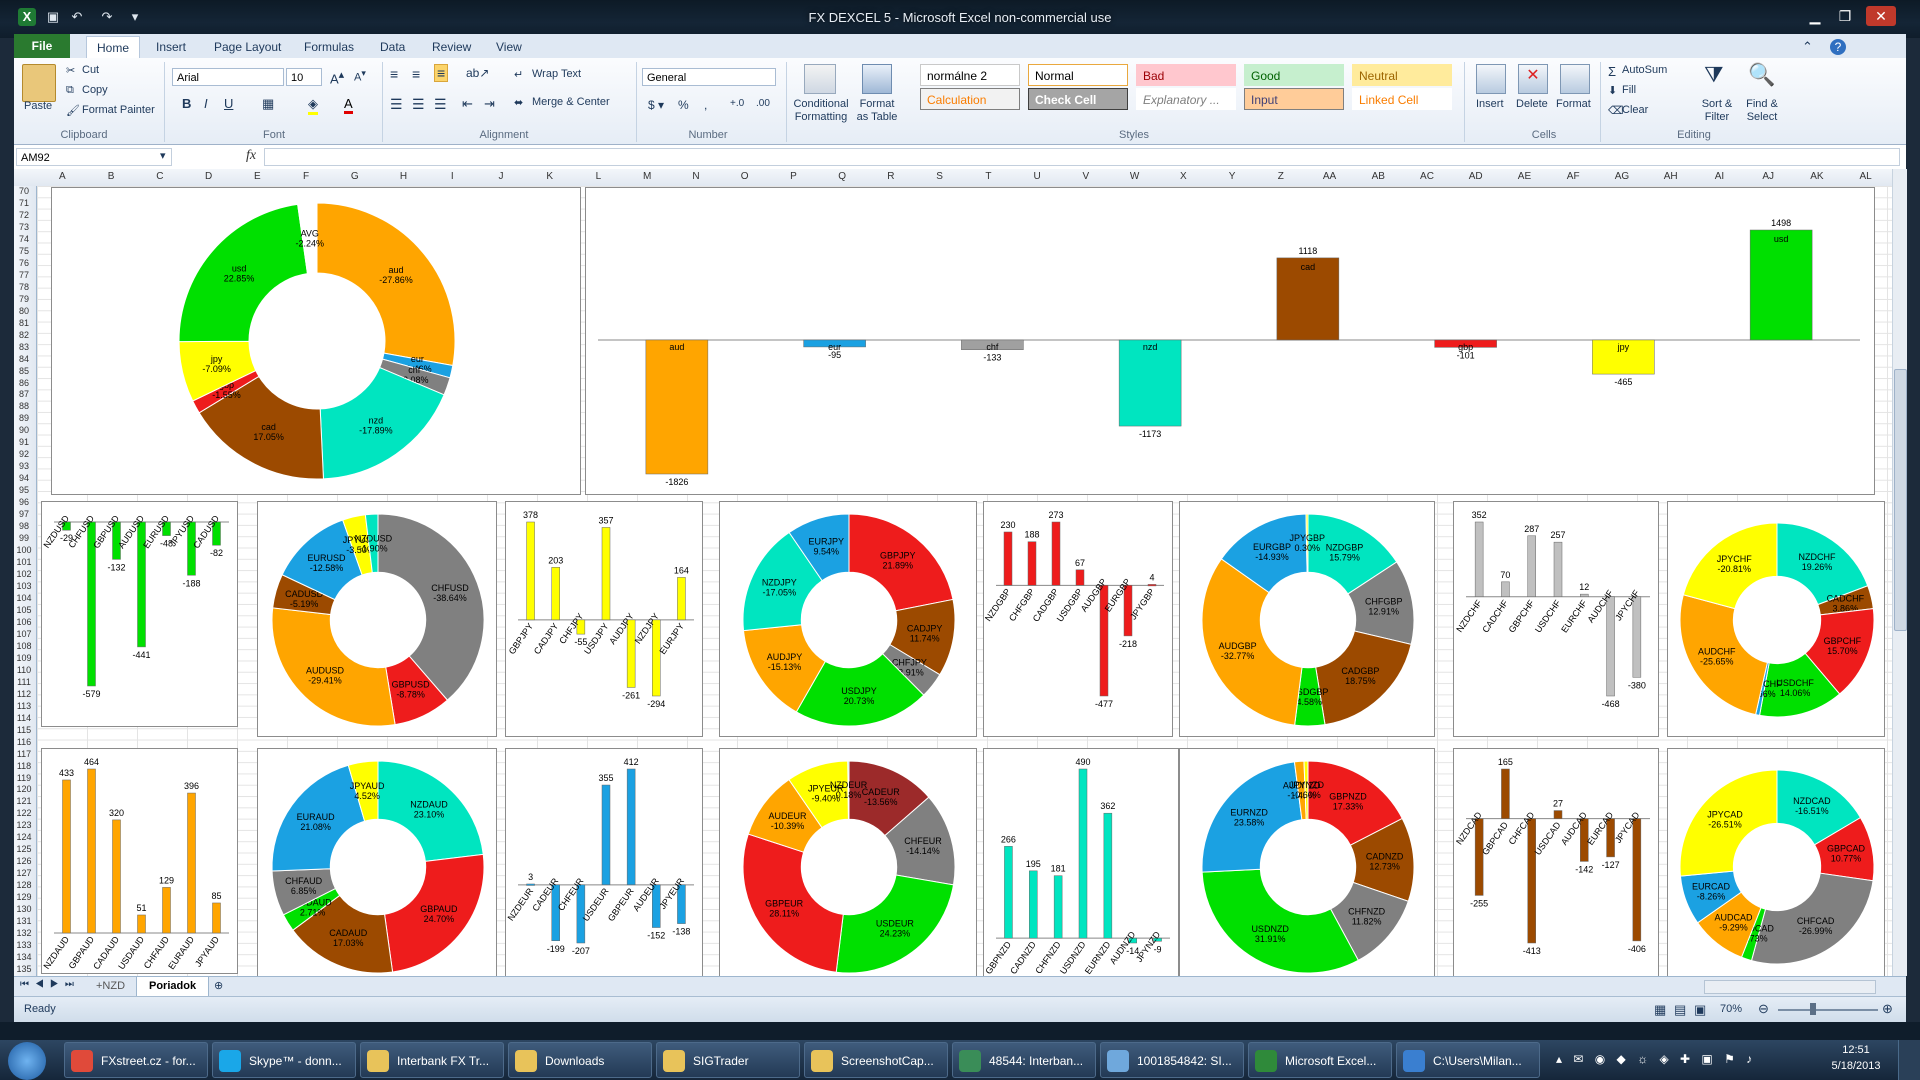  Describe the element at coordinates (705, 105) in the screenshot. I see `comma-icon: ,` at that location.